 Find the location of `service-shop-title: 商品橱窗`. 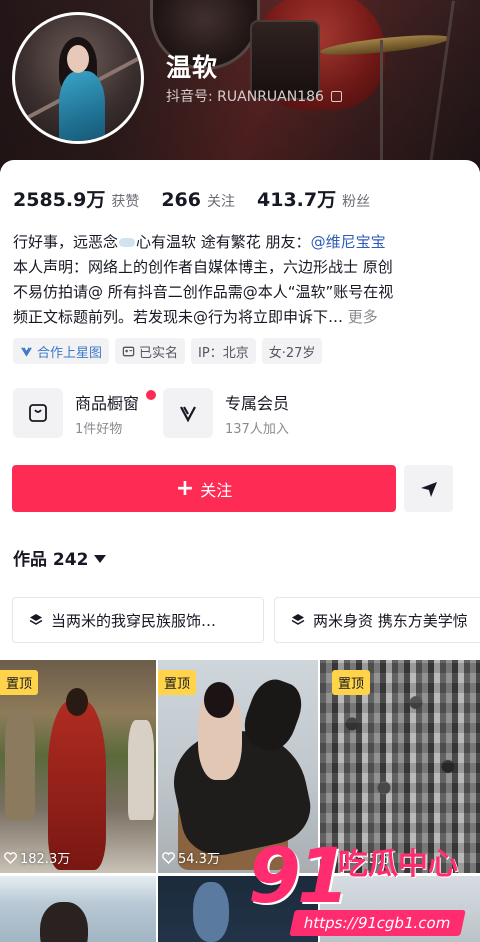

service-shop-title: 商品橱窗 is located at coordinates (107, 403).